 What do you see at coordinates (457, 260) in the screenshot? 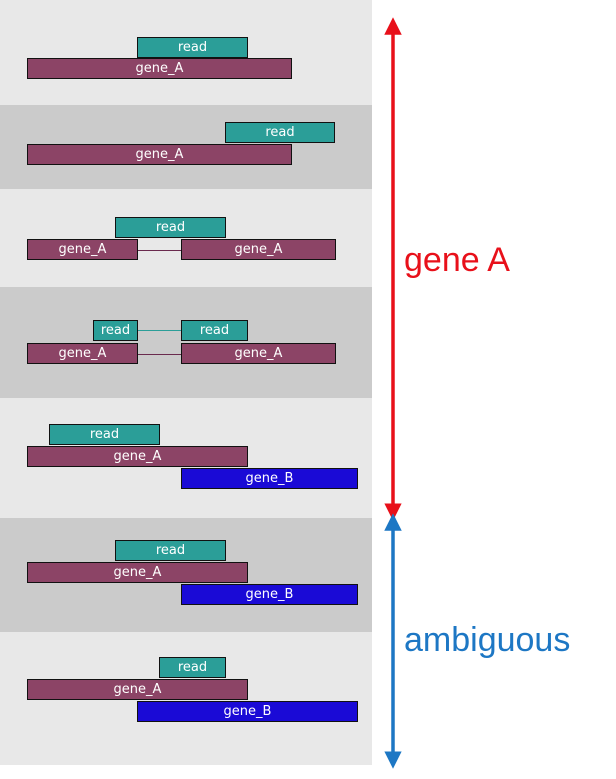
I see `gene-a-category-label: gene A` at bounding box center [457, 260].